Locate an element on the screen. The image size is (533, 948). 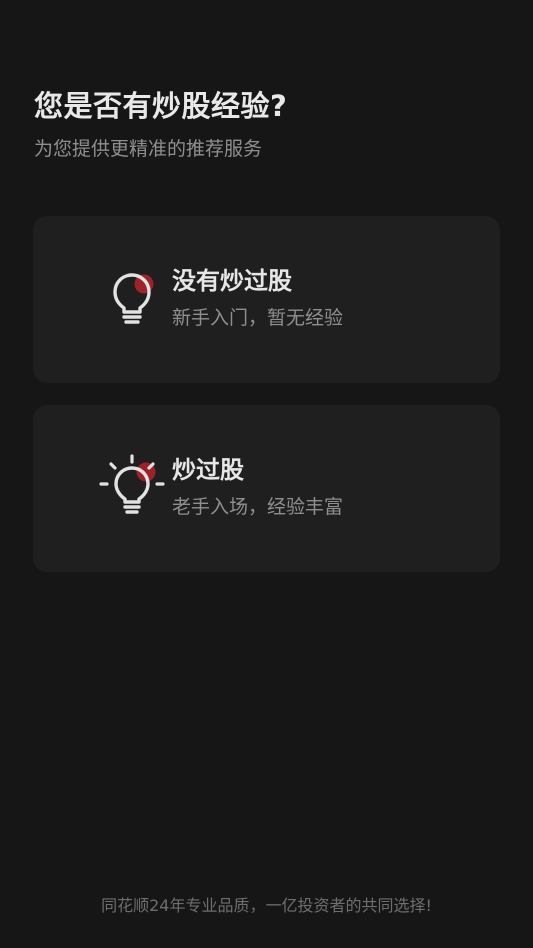
footer-slogan: 同花顺24年专业品质，一亿投资者的共同选择! is located at coordinates (266, 905).